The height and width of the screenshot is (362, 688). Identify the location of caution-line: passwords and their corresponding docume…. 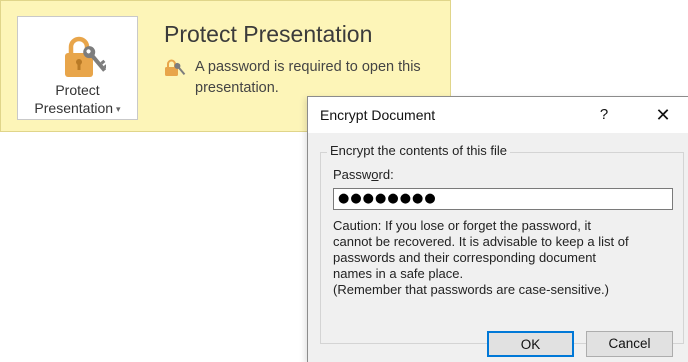
(465, 257).